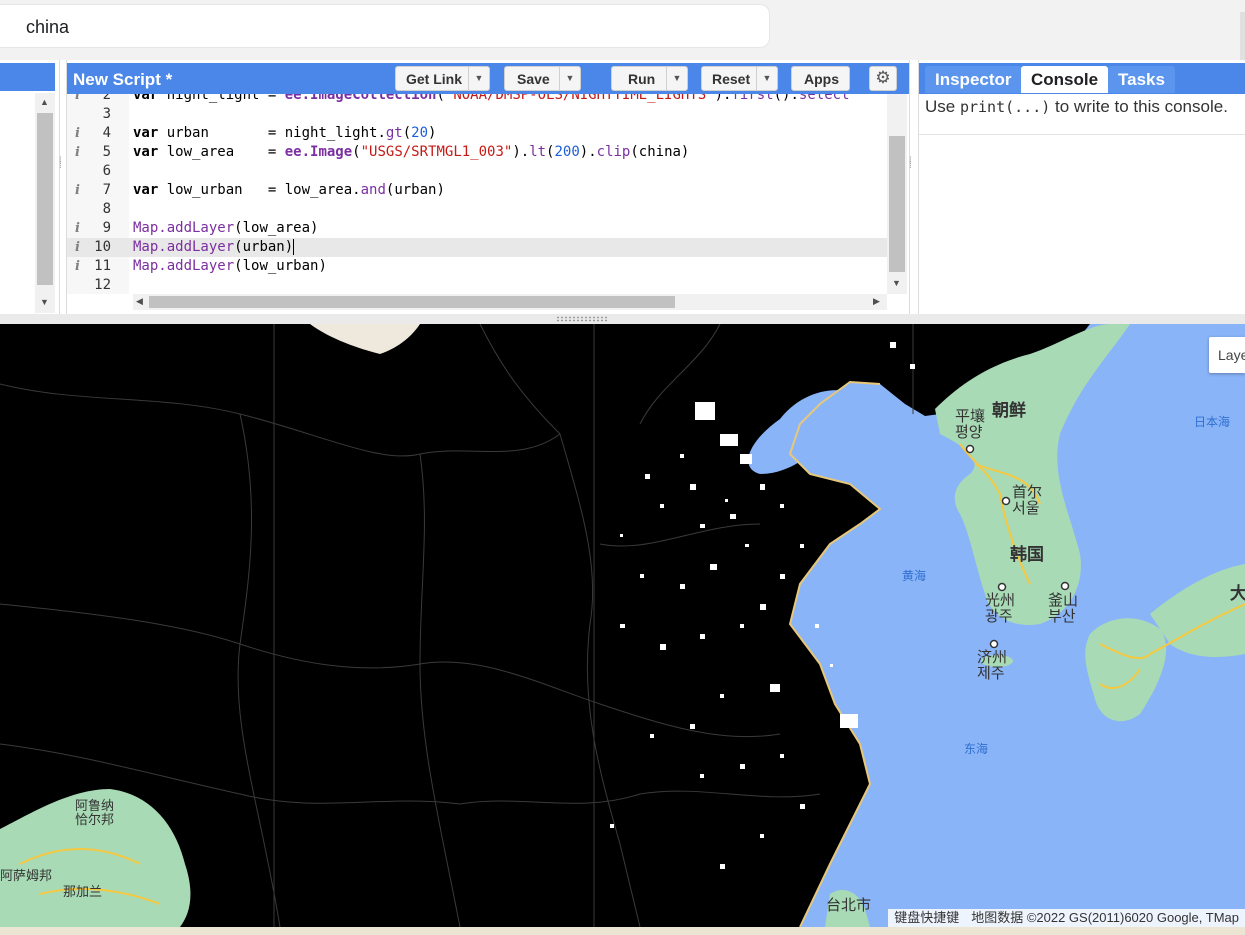 The width and height of the screenshot is (1245, 935). Describe the element at coordinates (926, 918) in the screenshot. I see `keyboard-shortcuts-link: 键盘快捷键` at that location.